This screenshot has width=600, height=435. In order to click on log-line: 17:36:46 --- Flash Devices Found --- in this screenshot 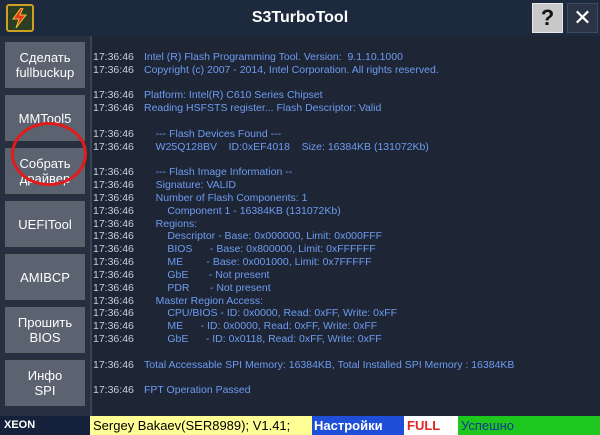, I will do `click(346, 134)`.